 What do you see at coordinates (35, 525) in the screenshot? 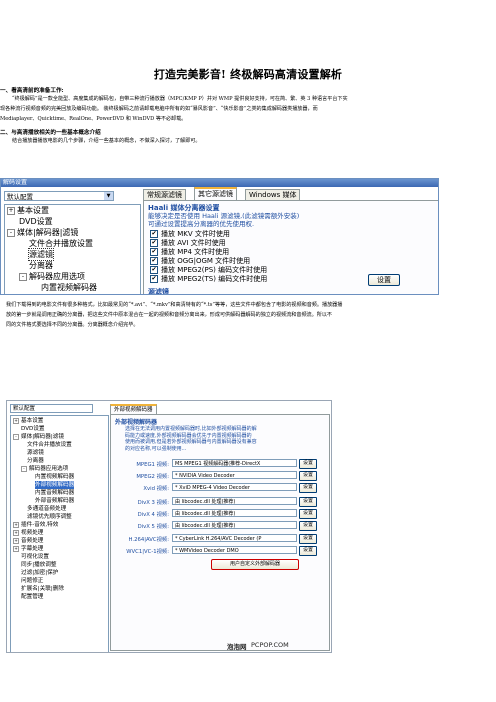
I see `tree-item: + 插件-音效,特效` at bounding box center [35, 525].